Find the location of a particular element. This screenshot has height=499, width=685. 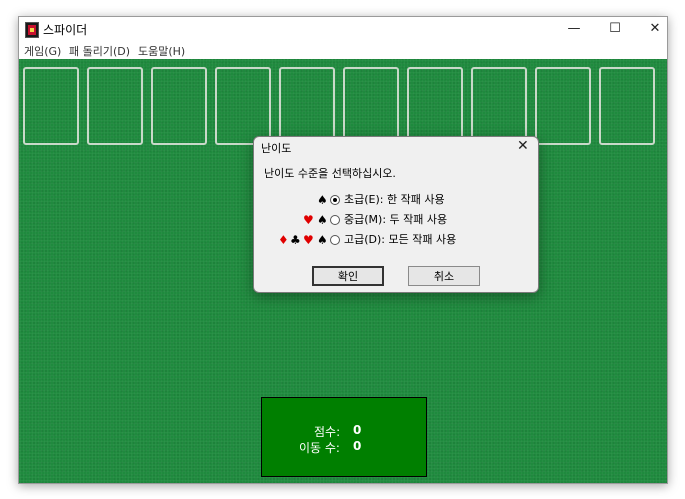

score-value: 0 is located at coordinates (357, 430).